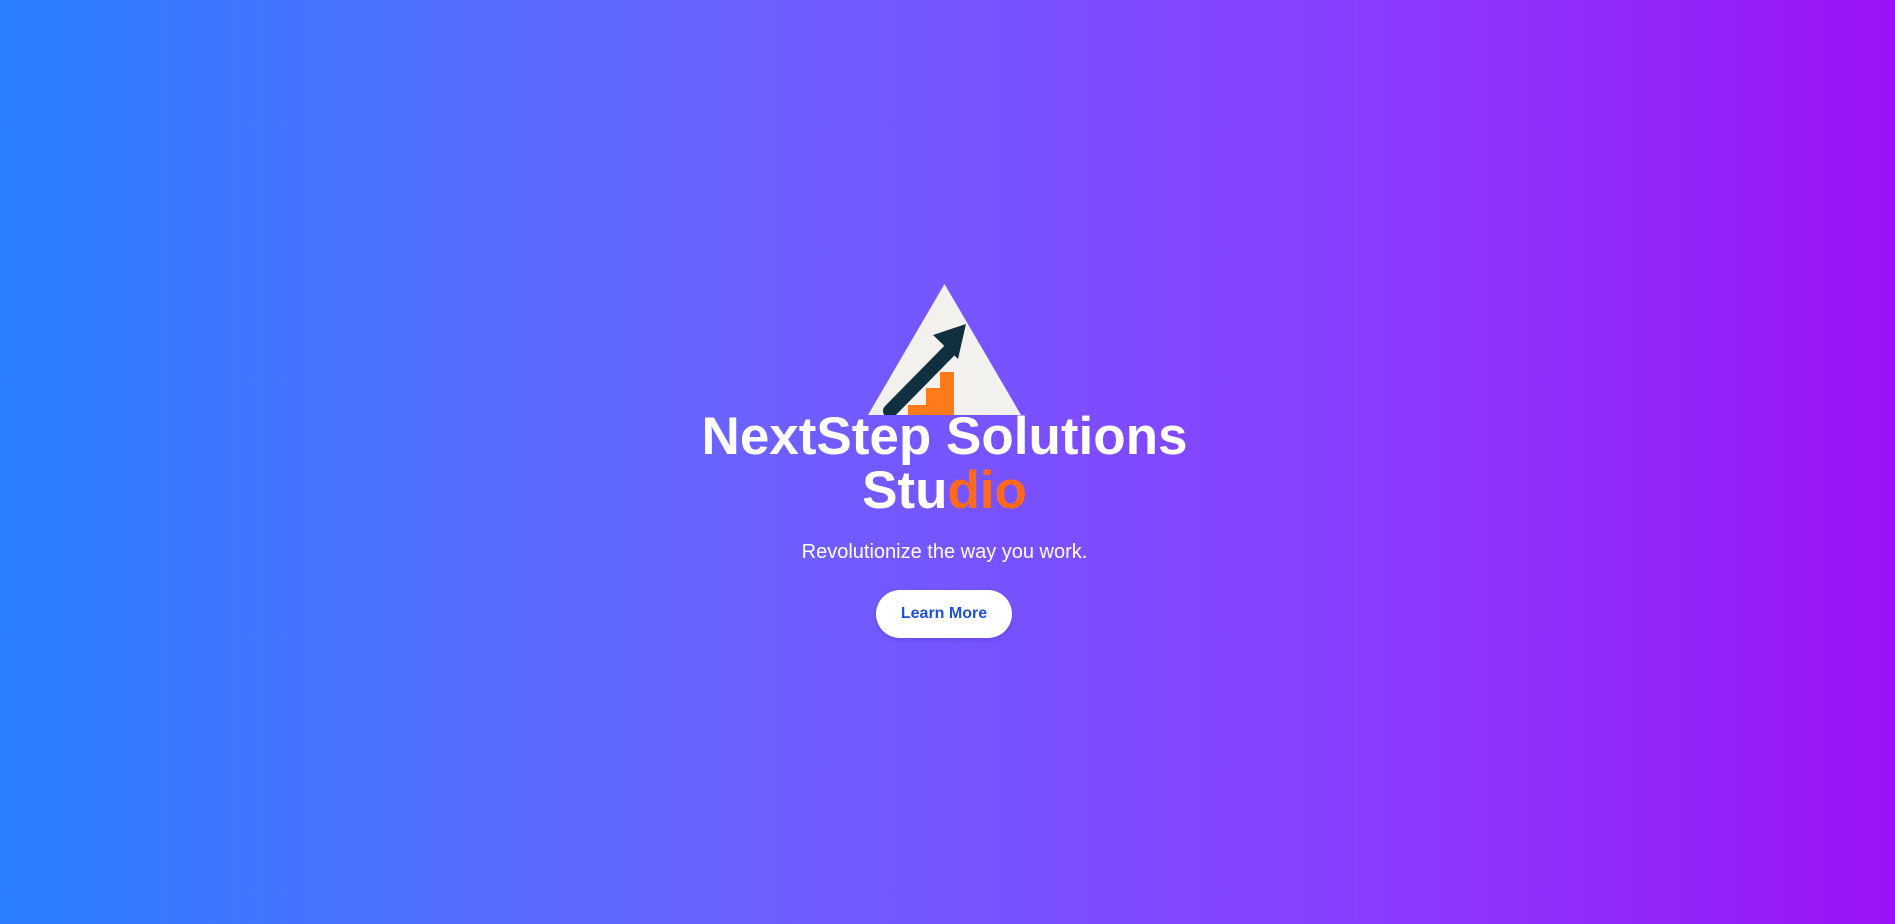  Describe the element at coordinates (944, 349) in the screenshot. I see `rising-arrow-triangle-icon` at that location.